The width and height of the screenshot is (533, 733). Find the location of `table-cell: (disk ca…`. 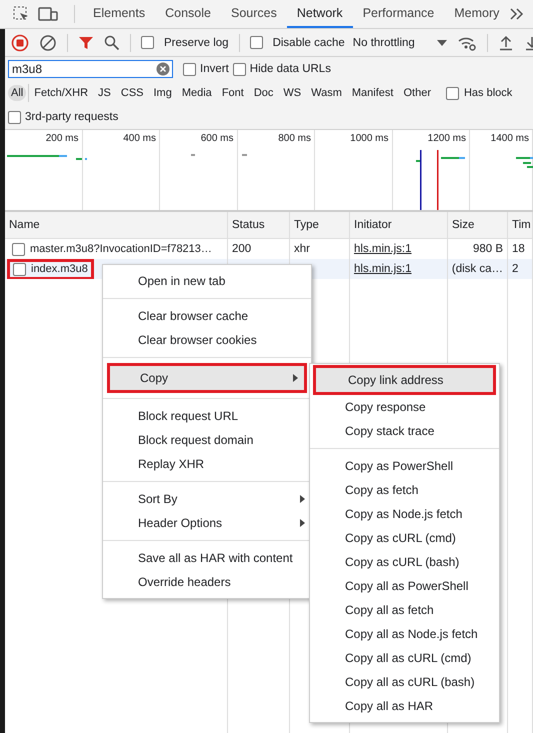

table-cell: (disk ca… is located at coordinates (477, 269).